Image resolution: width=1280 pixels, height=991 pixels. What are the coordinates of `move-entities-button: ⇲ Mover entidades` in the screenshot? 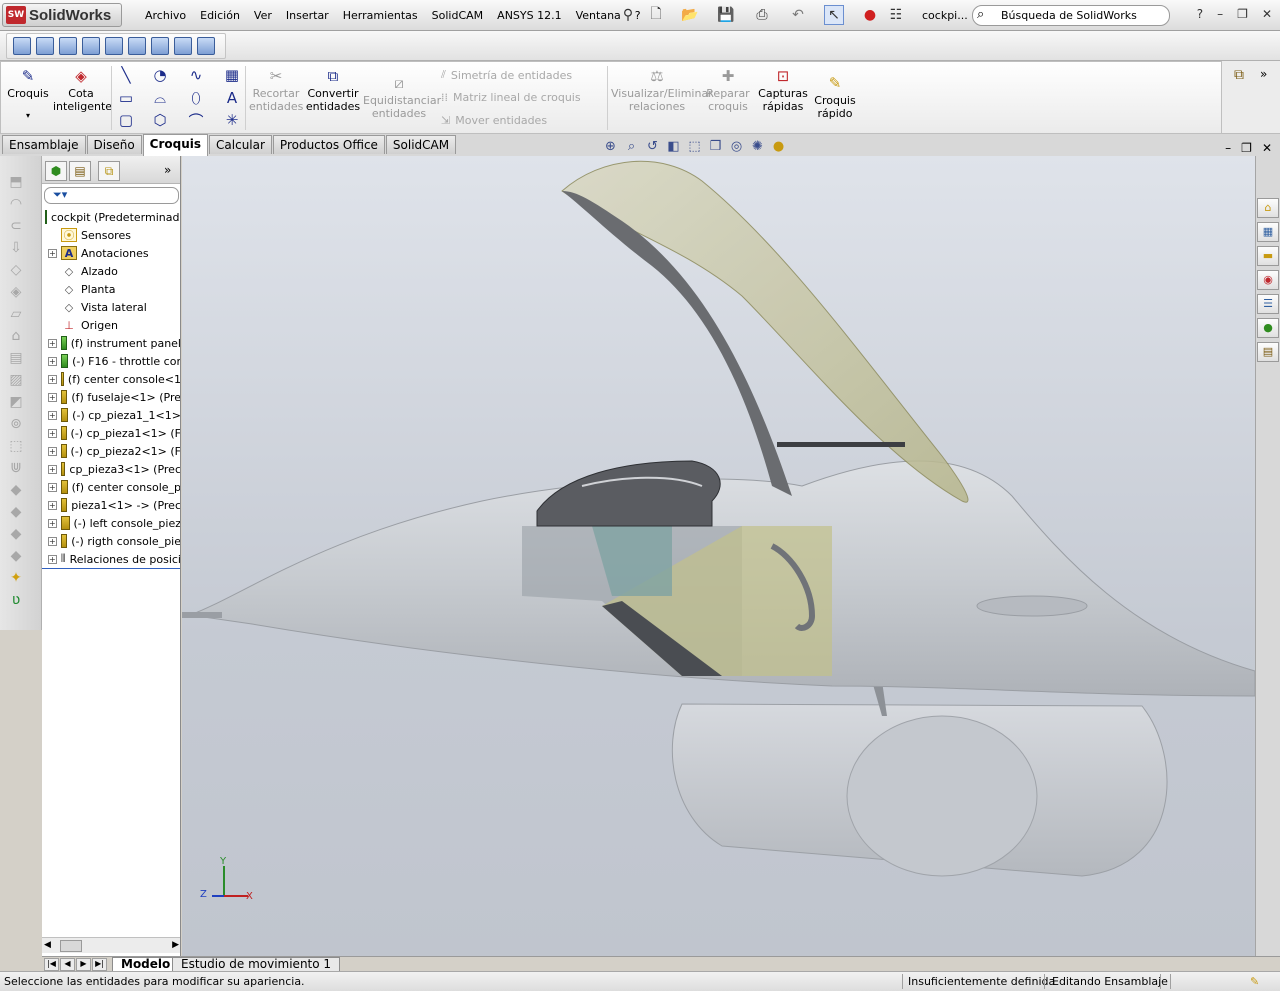 It's located at (494, 120).